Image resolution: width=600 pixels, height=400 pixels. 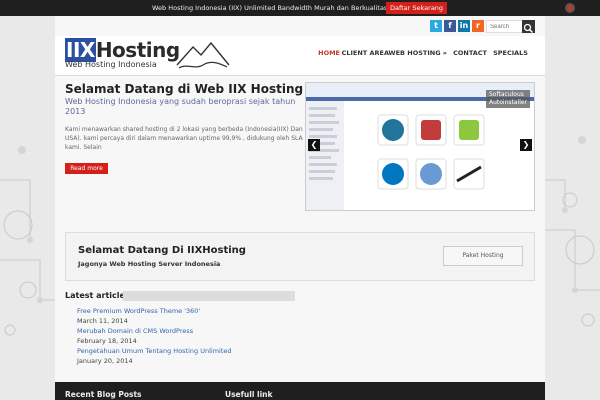 I want to click on site-footer: Recent Blog Posts Usefull link, so click(x=300, y=391).